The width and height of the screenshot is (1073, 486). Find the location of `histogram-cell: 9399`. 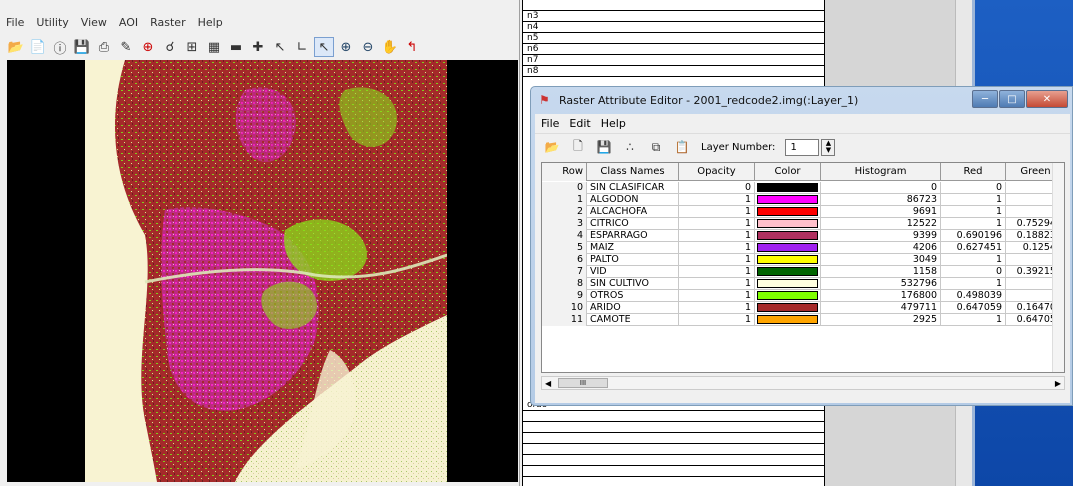

histogram-cell: 9399 is located at coordinates (881, 236).